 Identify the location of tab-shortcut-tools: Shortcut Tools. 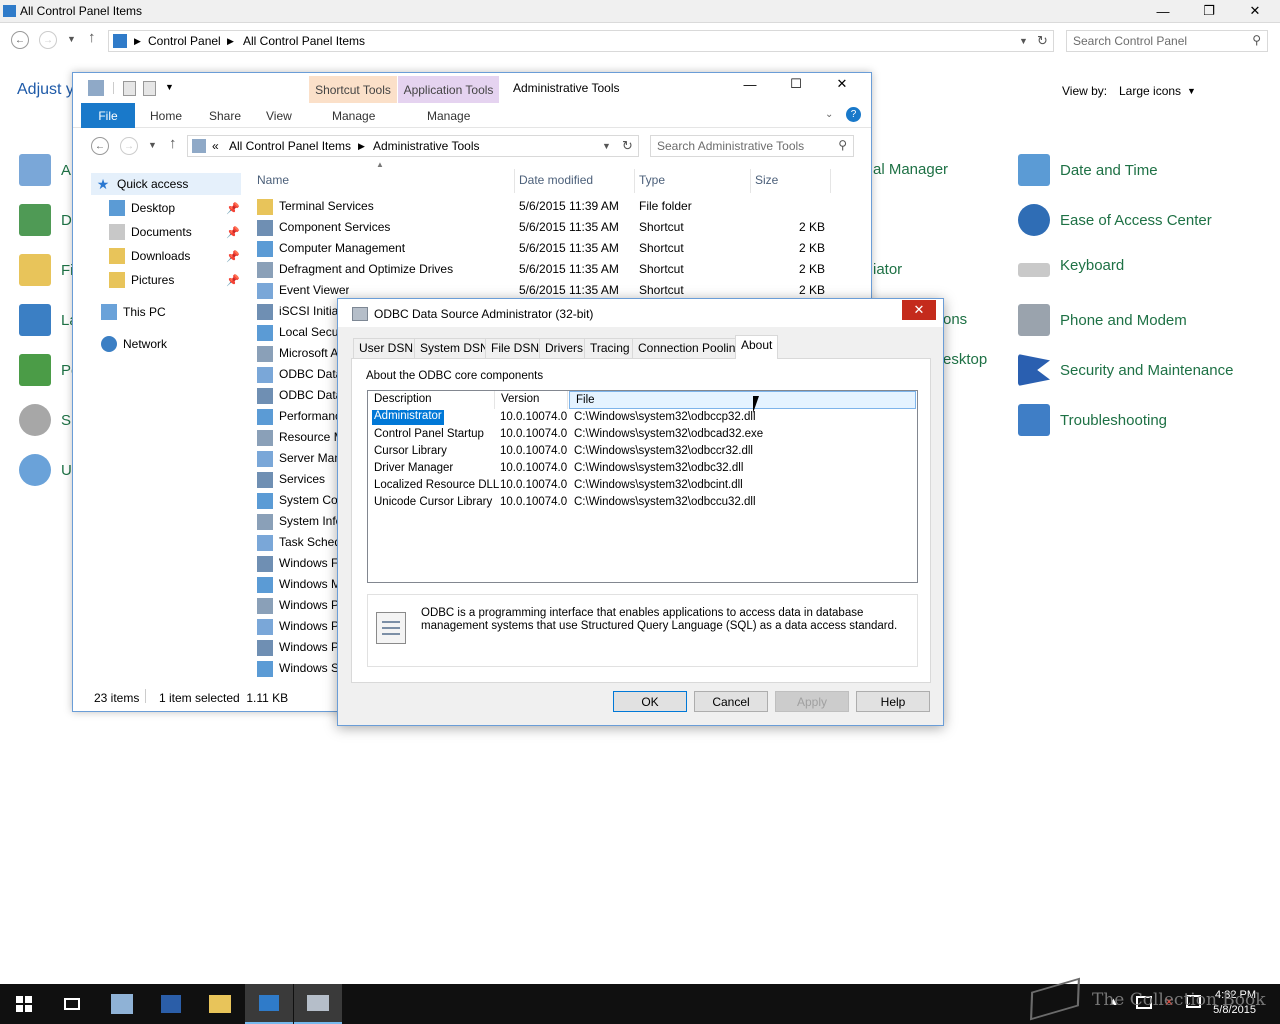
(353, 89).